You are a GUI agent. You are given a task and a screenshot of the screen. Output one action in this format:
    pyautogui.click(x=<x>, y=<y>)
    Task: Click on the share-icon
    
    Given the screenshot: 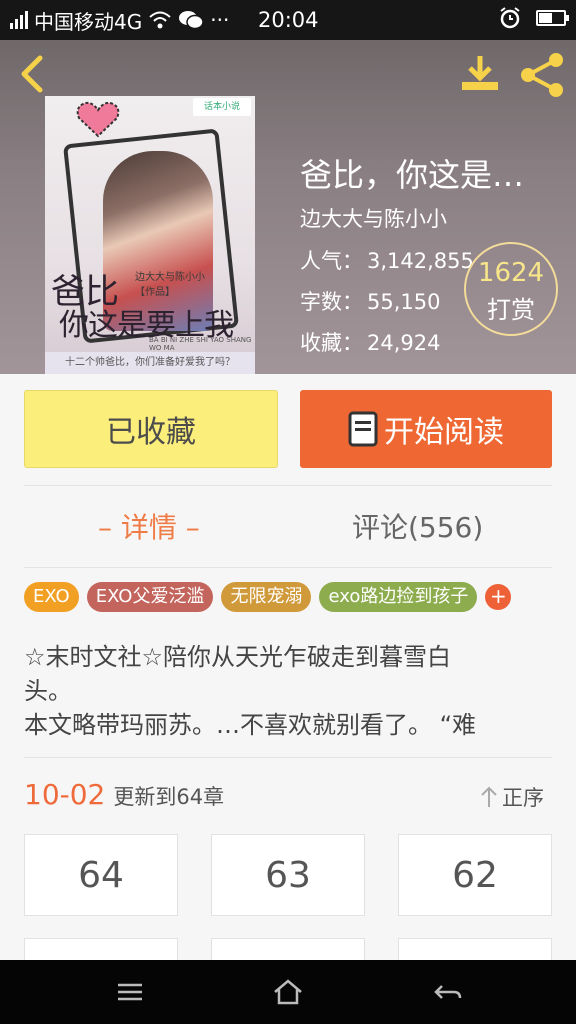 What is the action you would take?
    pyautogui.click(x=543, y=75)
    